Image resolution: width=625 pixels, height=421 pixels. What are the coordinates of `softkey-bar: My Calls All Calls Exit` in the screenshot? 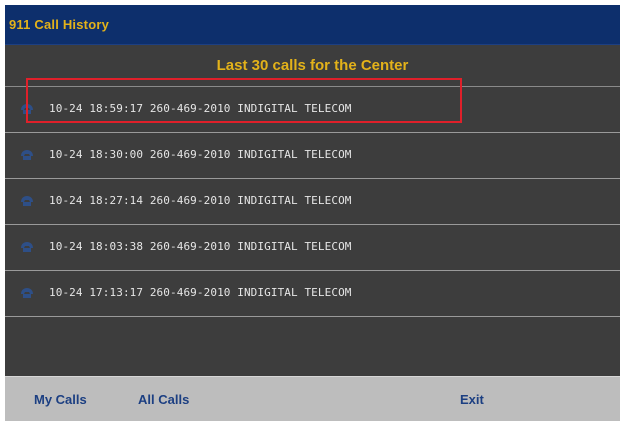 It's located at (312, 398).